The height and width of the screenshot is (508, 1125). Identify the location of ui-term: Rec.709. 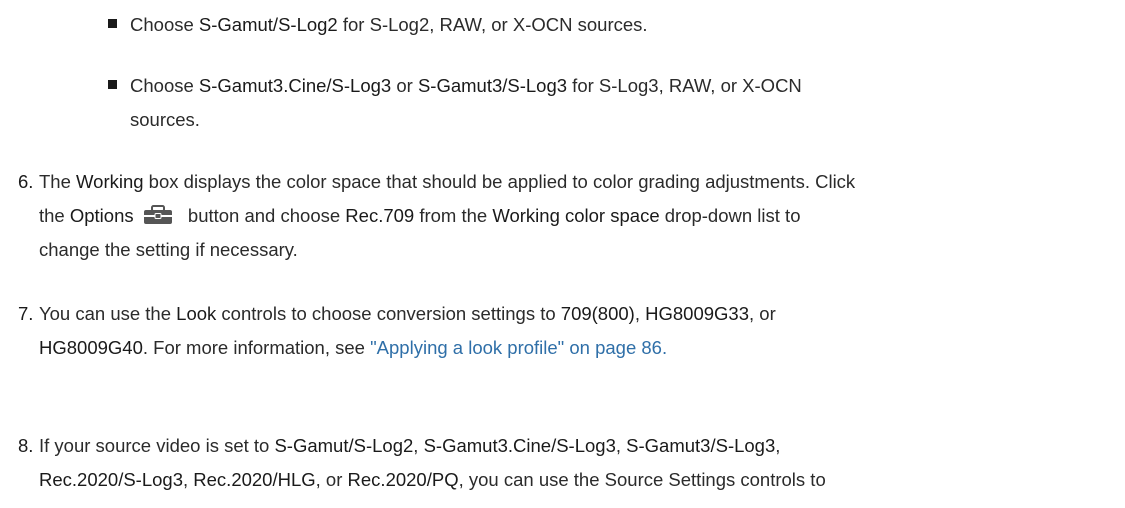
(380, 215).